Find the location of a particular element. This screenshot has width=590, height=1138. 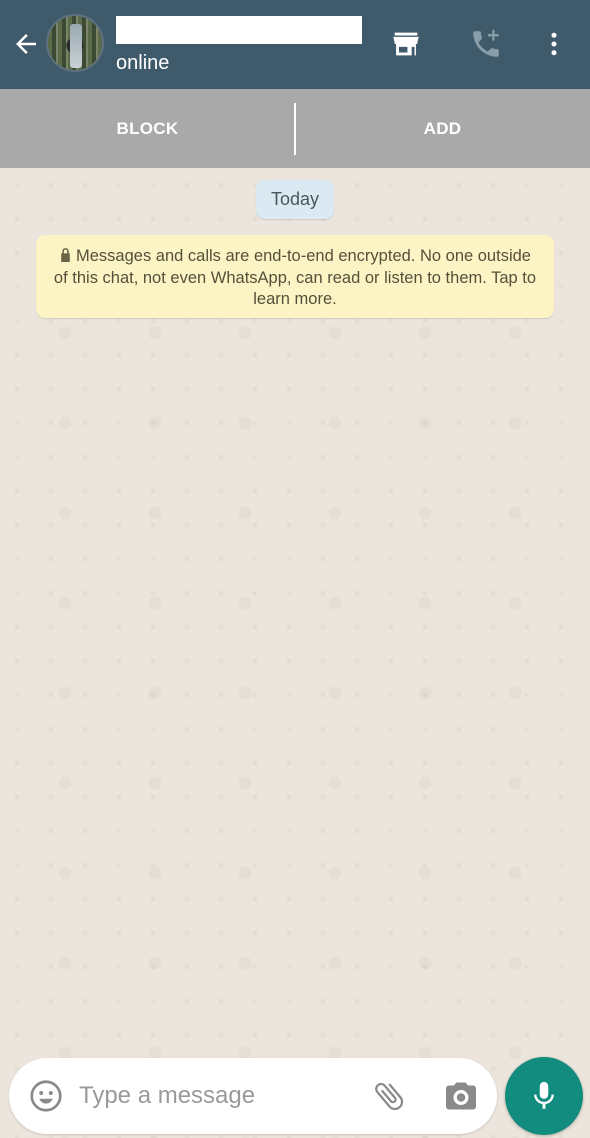

action-divider is located at coordinates (295, 129).